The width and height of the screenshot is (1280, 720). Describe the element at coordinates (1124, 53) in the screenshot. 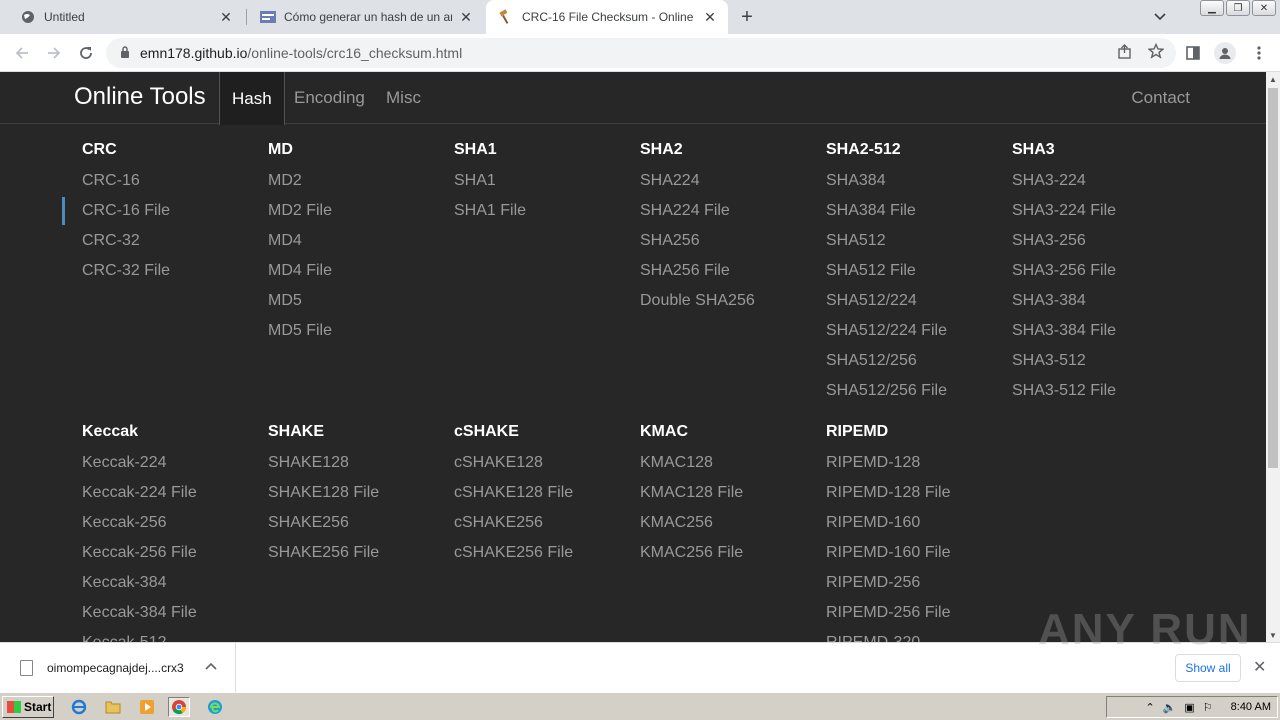

I see `share-icon` at that location.